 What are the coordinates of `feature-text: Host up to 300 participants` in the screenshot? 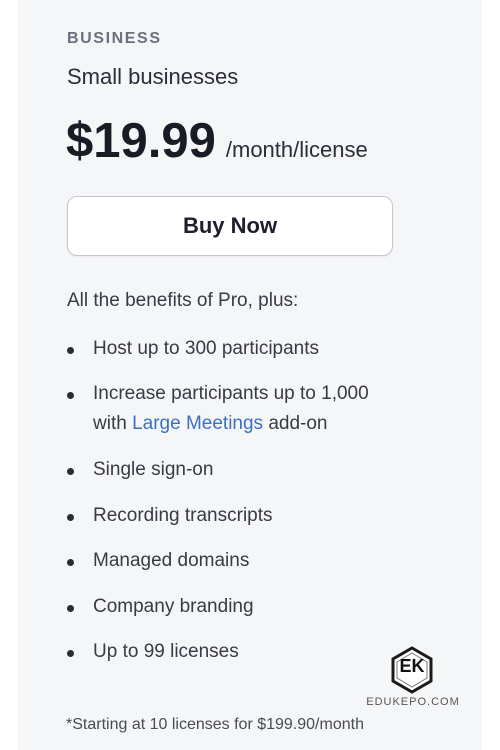 It's located at (206, 348).